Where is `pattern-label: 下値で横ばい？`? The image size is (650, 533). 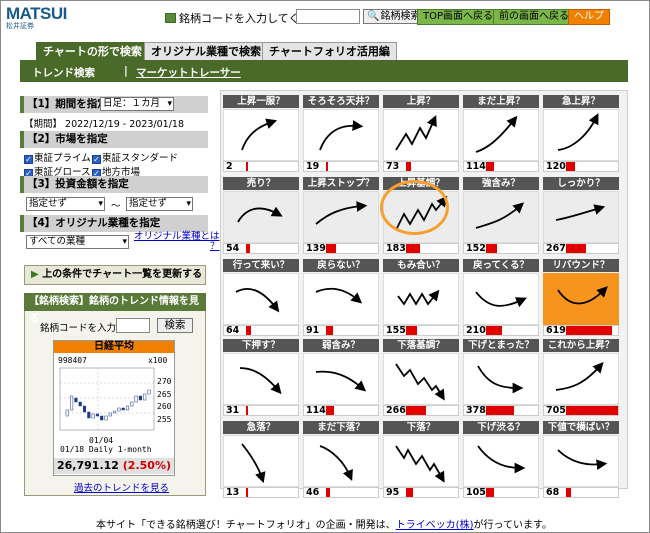 pattern-label: 下値で横ばい？ is located at coordinates (581, 427).